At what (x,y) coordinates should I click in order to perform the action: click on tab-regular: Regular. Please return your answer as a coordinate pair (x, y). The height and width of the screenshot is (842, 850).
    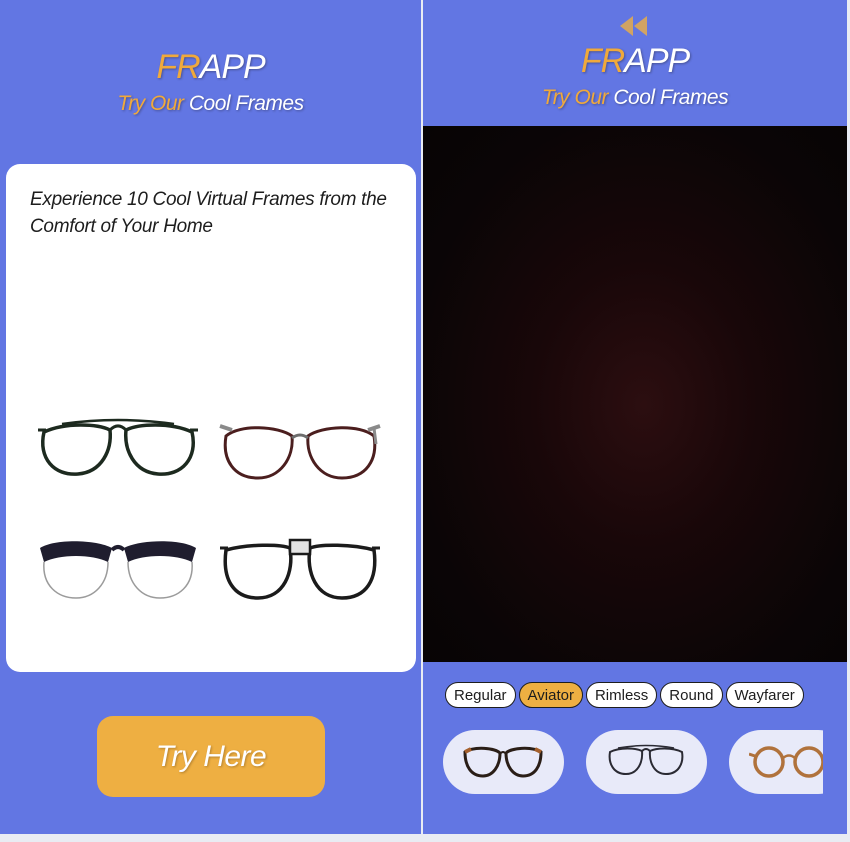
    Looking at the image, I should click on (480, 695).